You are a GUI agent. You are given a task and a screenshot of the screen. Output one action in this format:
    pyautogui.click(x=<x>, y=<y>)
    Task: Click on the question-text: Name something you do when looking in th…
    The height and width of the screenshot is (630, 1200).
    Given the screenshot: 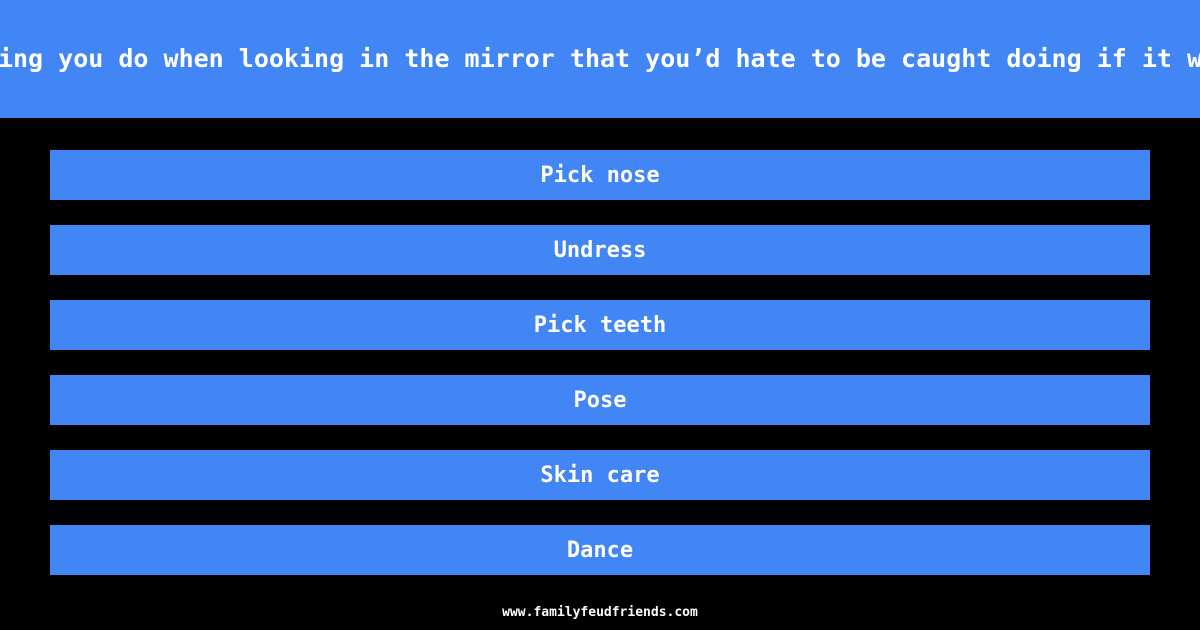 What is the action you would take?
    pyautogui.click(x=600, y=58)
    